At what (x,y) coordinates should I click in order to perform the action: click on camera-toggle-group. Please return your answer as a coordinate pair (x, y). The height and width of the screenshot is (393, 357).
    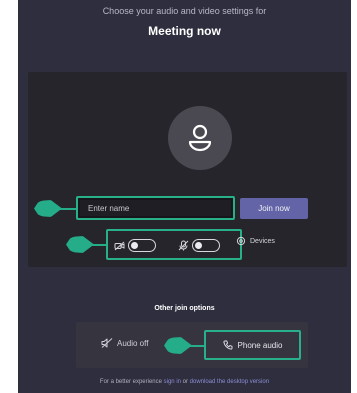
    Looking at the image, I should click on (135, 245).